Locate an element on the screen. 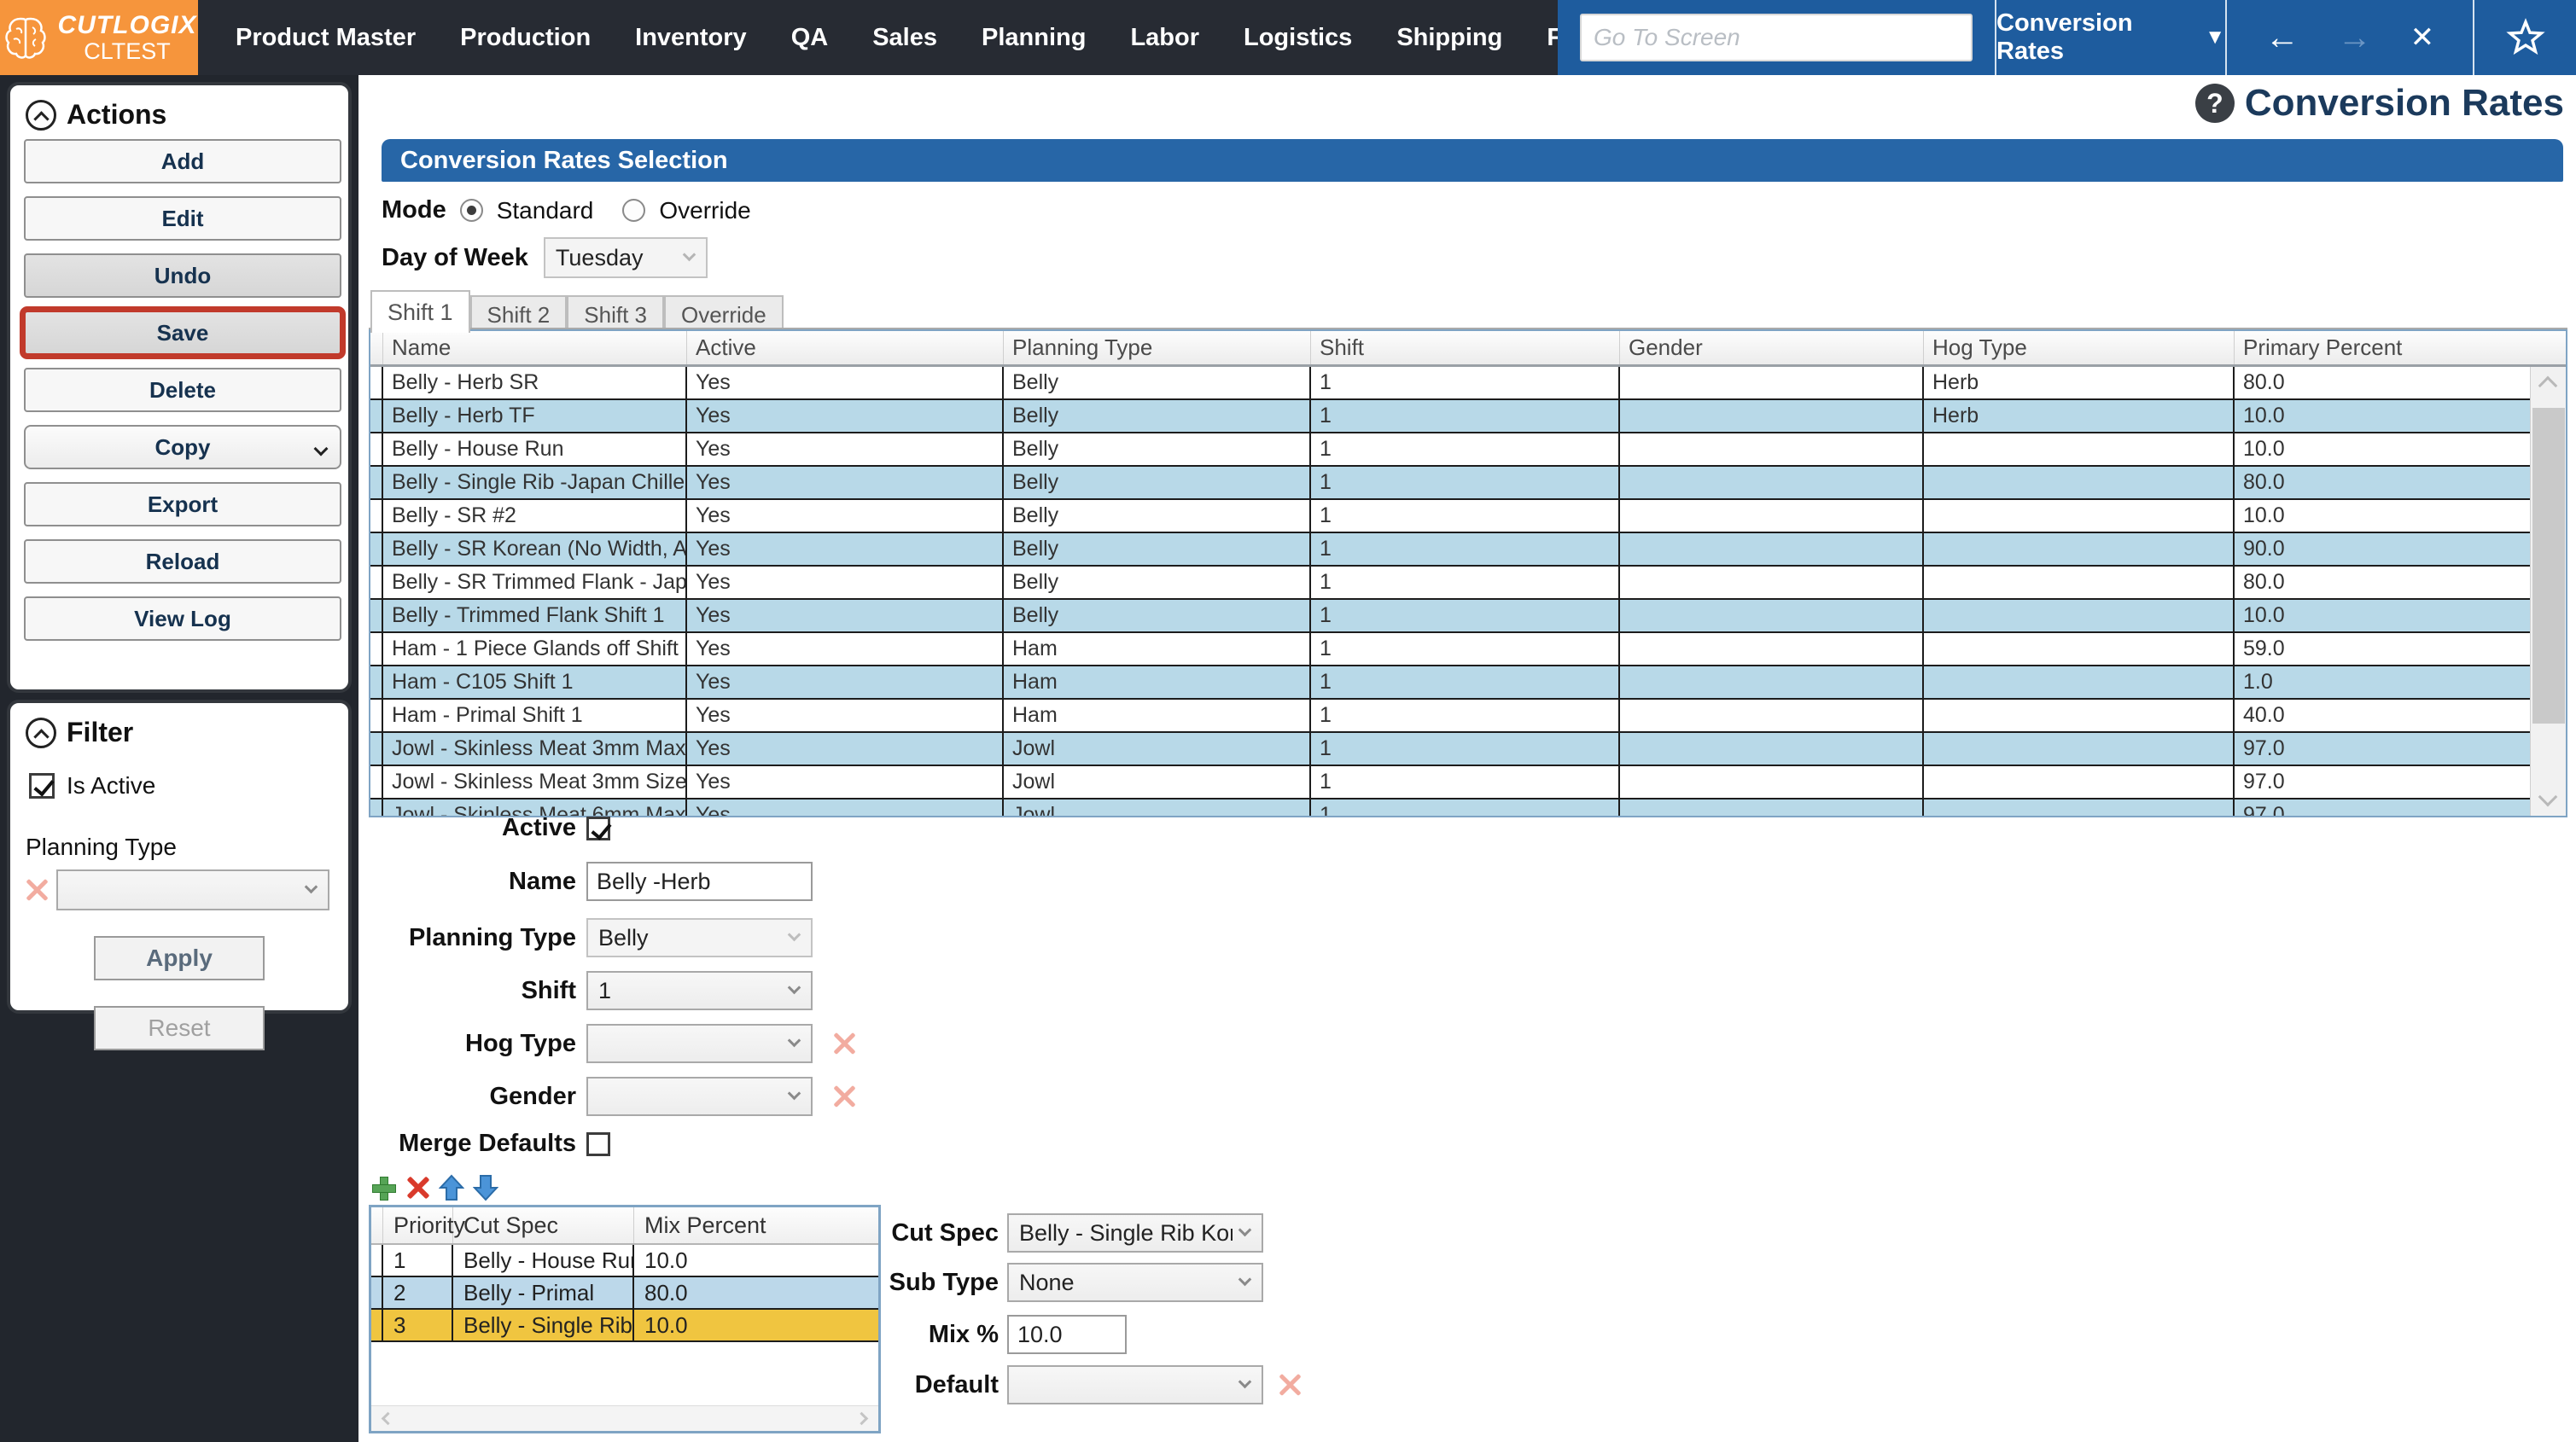  nav-item-labor: Labor is located at coordinates (1164, 38).